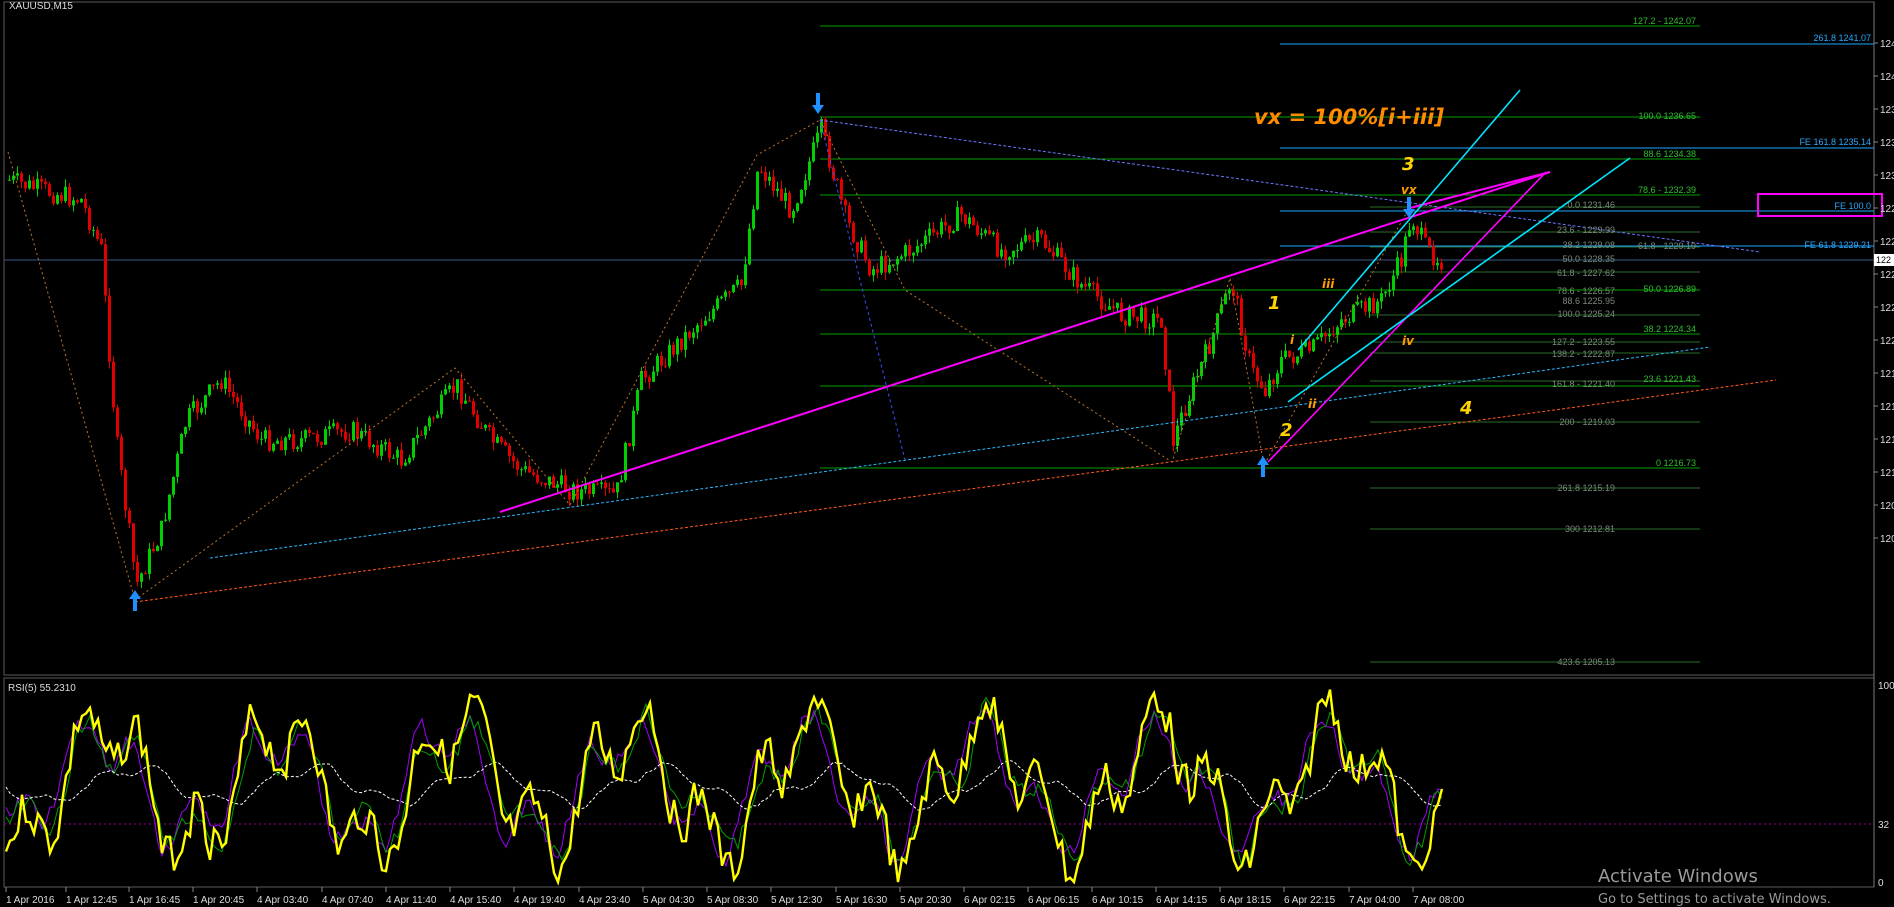 This screenshot has height=907, width=1894. Describe the element at coordinates (1586, 230) in the screenshot. I see `fib-label-grey: 23.6 - 1229.99` at that location.